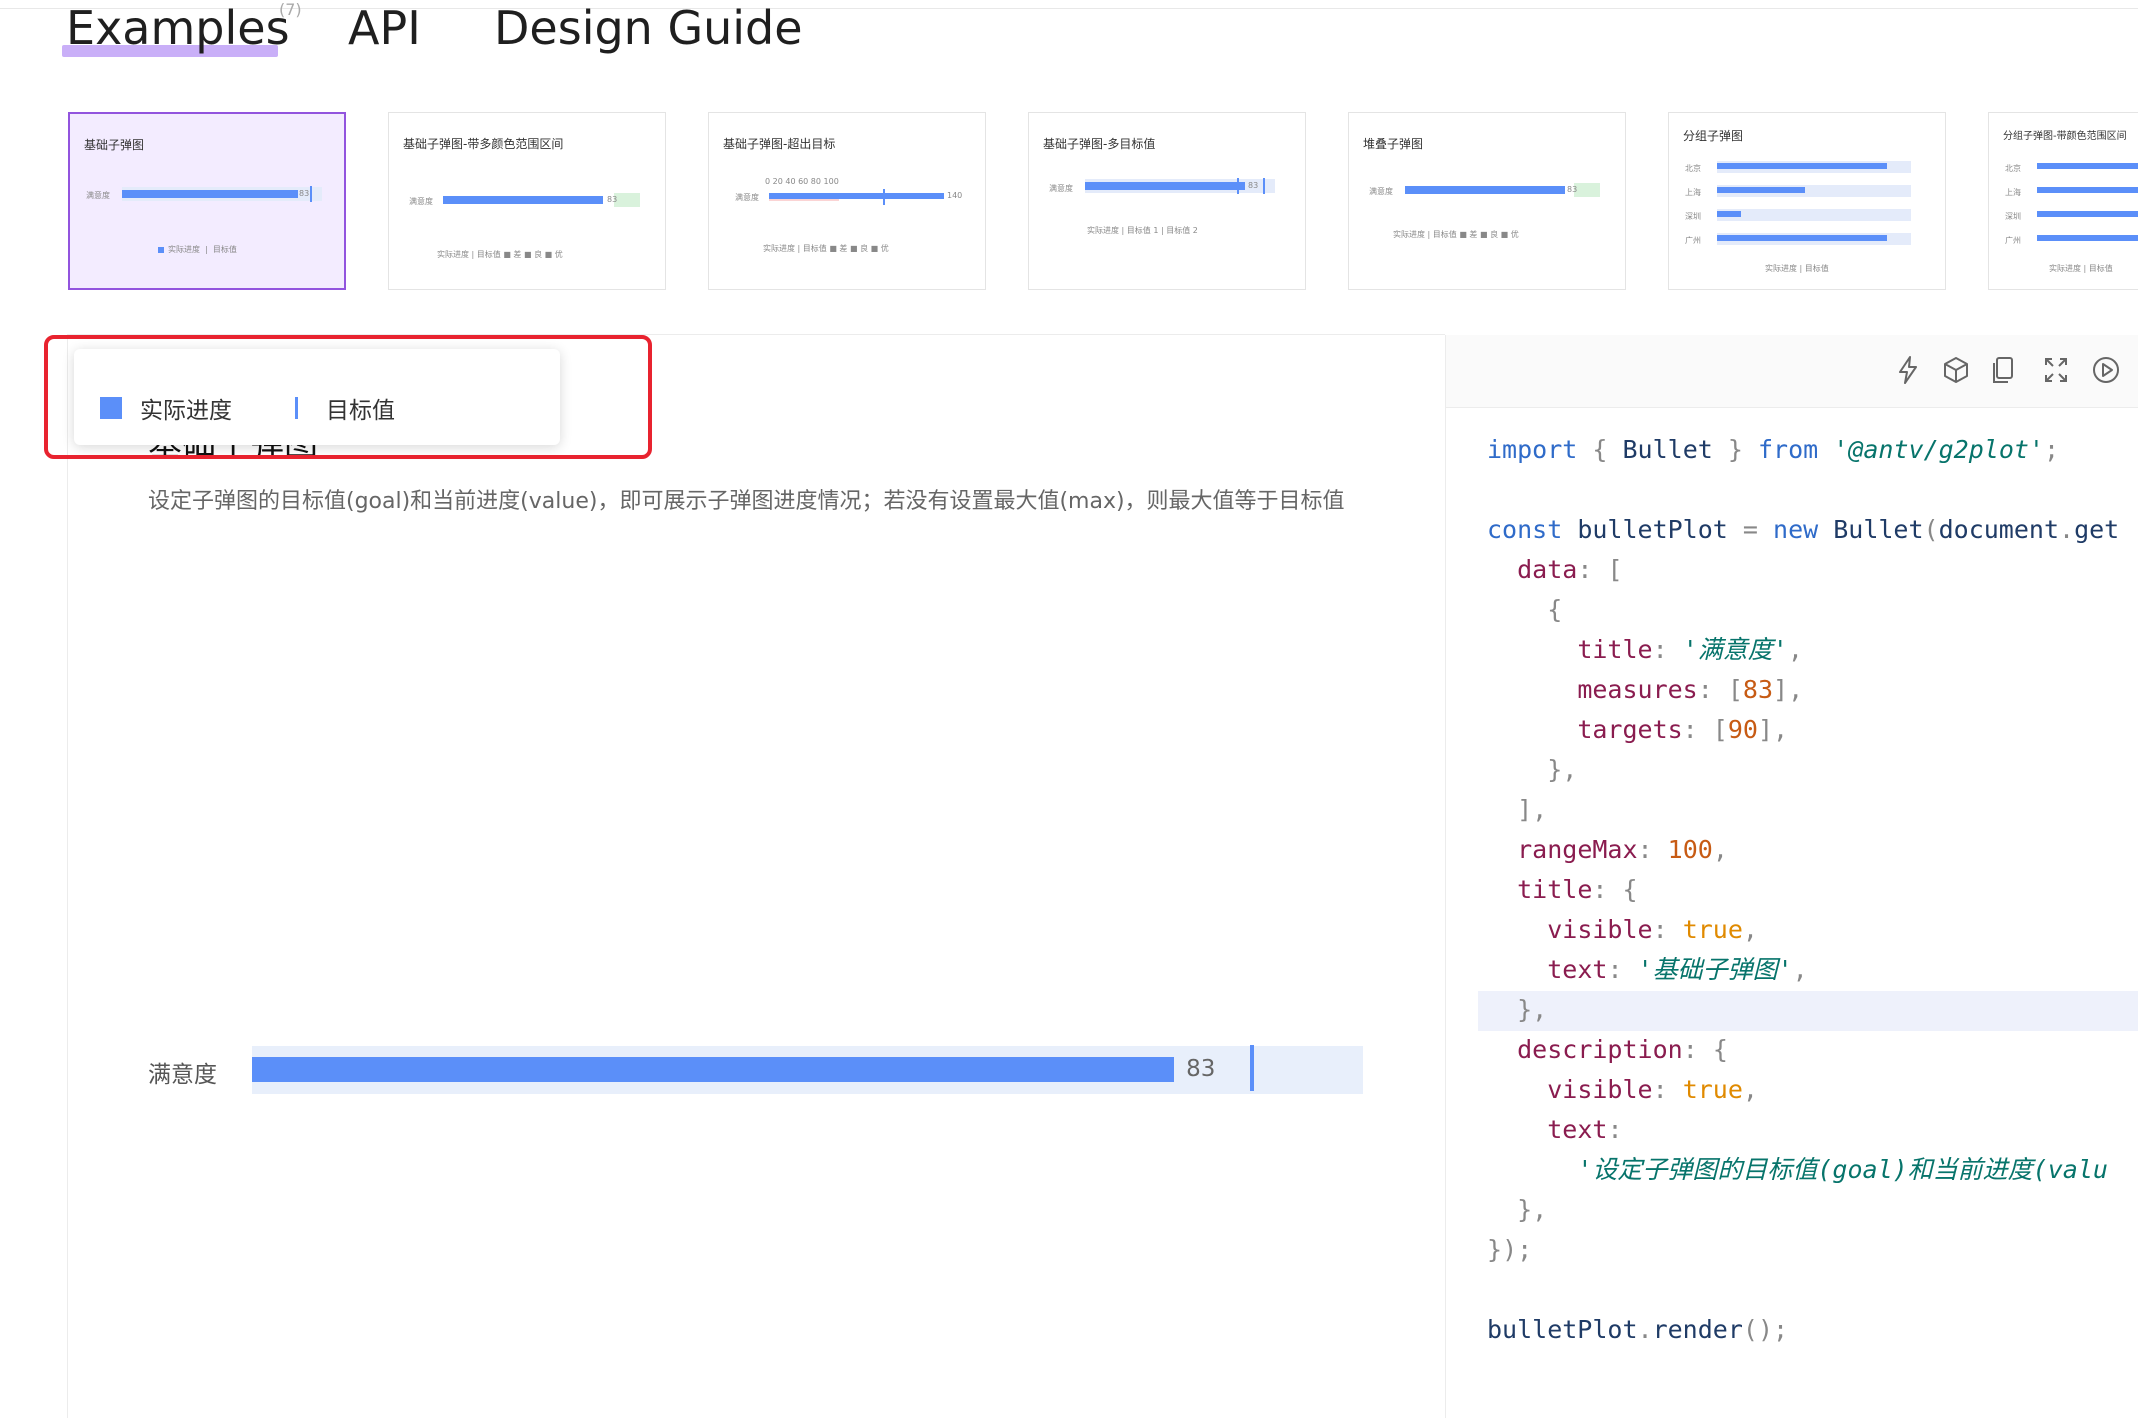 The width and height of the screenshot is (2138, 1418). I want to click on highlight-annotation-box, so click(348, 397).